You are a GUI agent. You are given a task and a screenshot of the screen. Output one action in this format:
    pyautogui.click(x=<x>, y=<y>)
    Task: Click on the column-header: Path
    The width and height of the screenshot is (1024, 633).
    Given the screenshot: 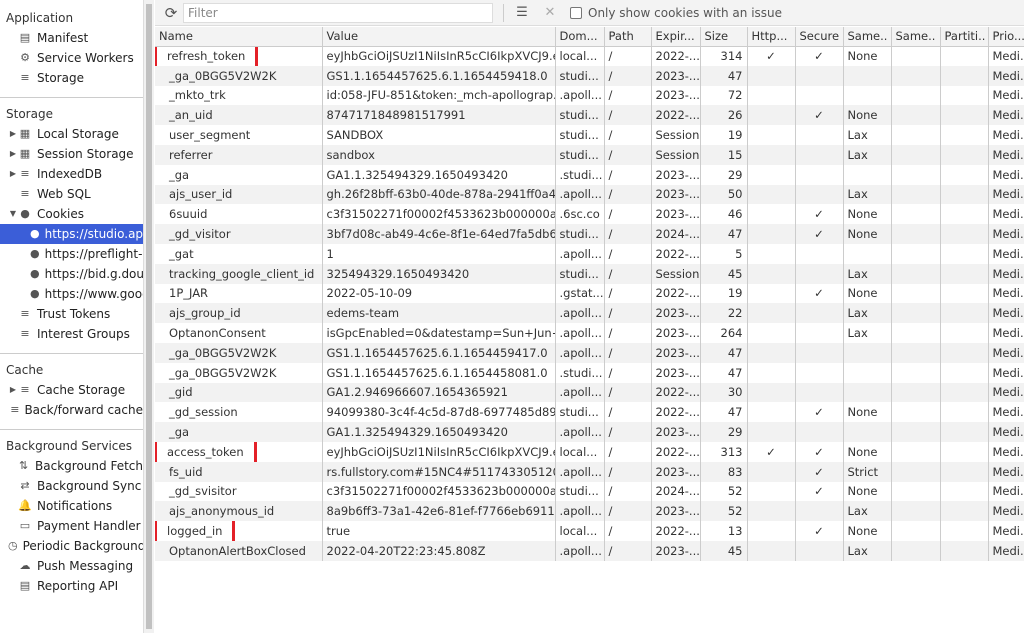 What is the action you would take?
    pyautogui.click(x=628, y=37)
    